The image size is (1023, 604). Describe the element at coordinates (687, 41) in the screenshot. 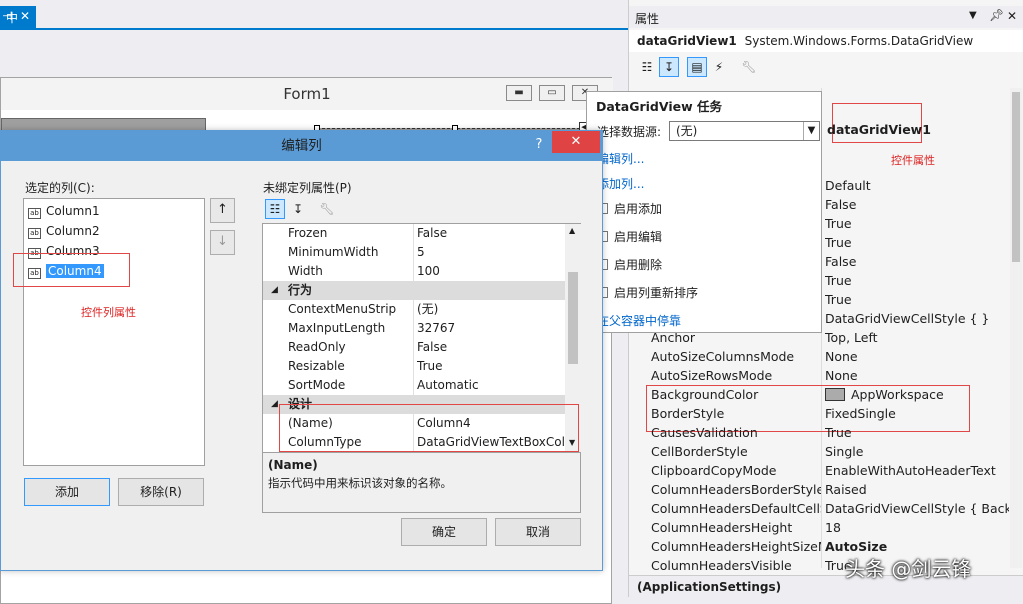

I see `object-name: dataGridView1` at that location.